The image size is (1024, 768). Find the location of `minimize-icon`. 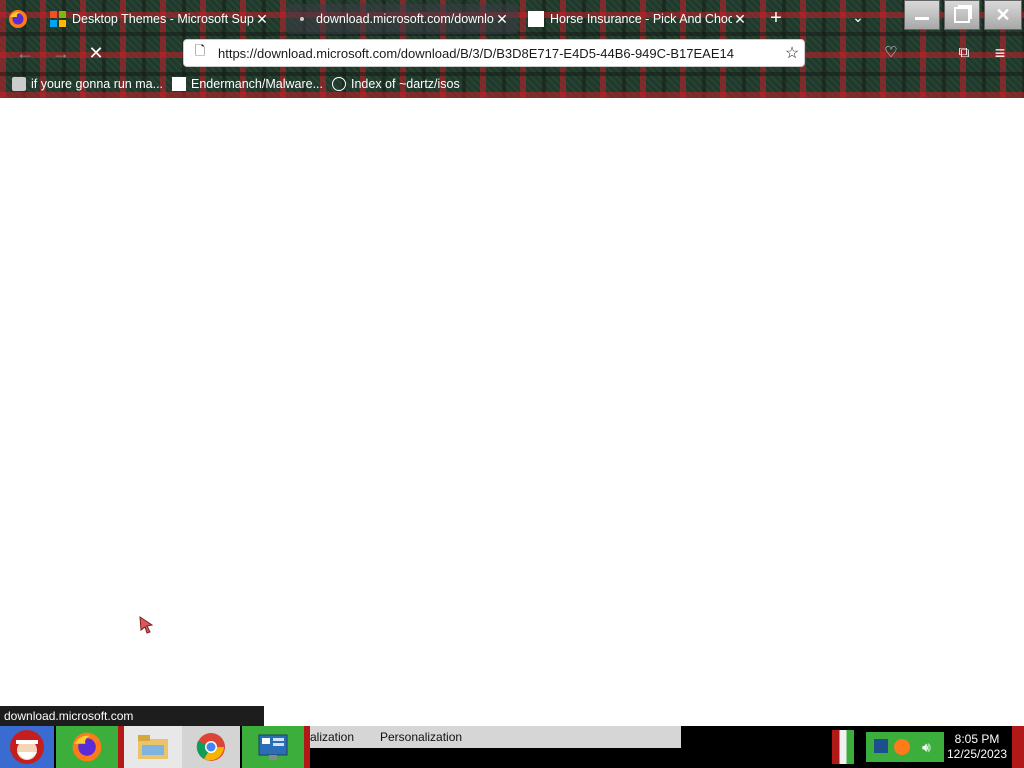

minimize-icon is located at coordinates (922, 18).